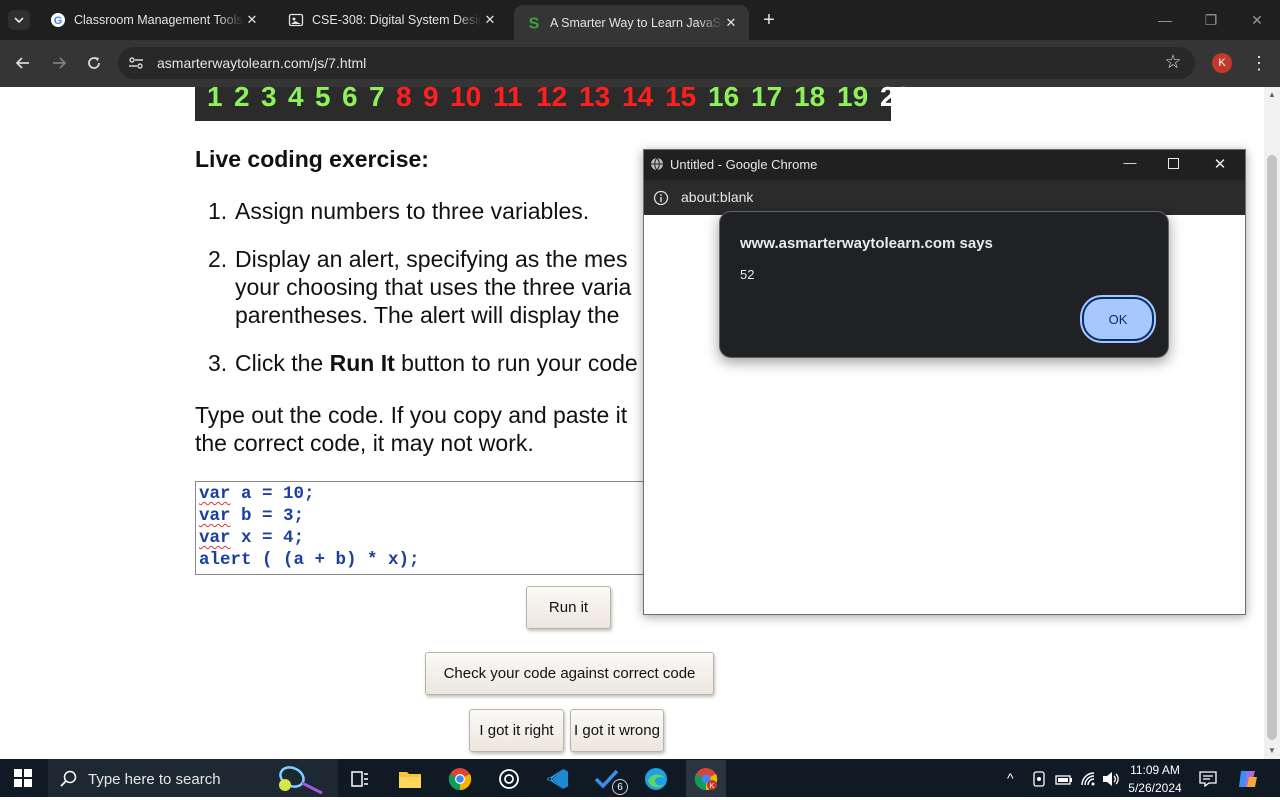 The height and width of the screenshot is (800, 1280). What do you see at coordinates (866, 243) in the screenshot?
I see `dialog-title: www.asmarterwaytolearn.com says` at bounding box center [866, 243].